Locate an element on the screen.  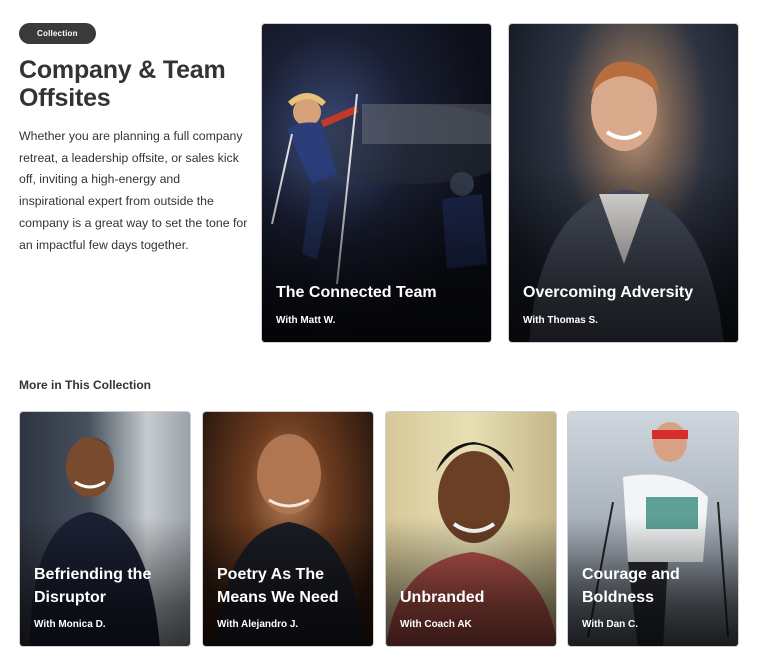
card-byline: With Matt W. is located at coordinates (306, 320).